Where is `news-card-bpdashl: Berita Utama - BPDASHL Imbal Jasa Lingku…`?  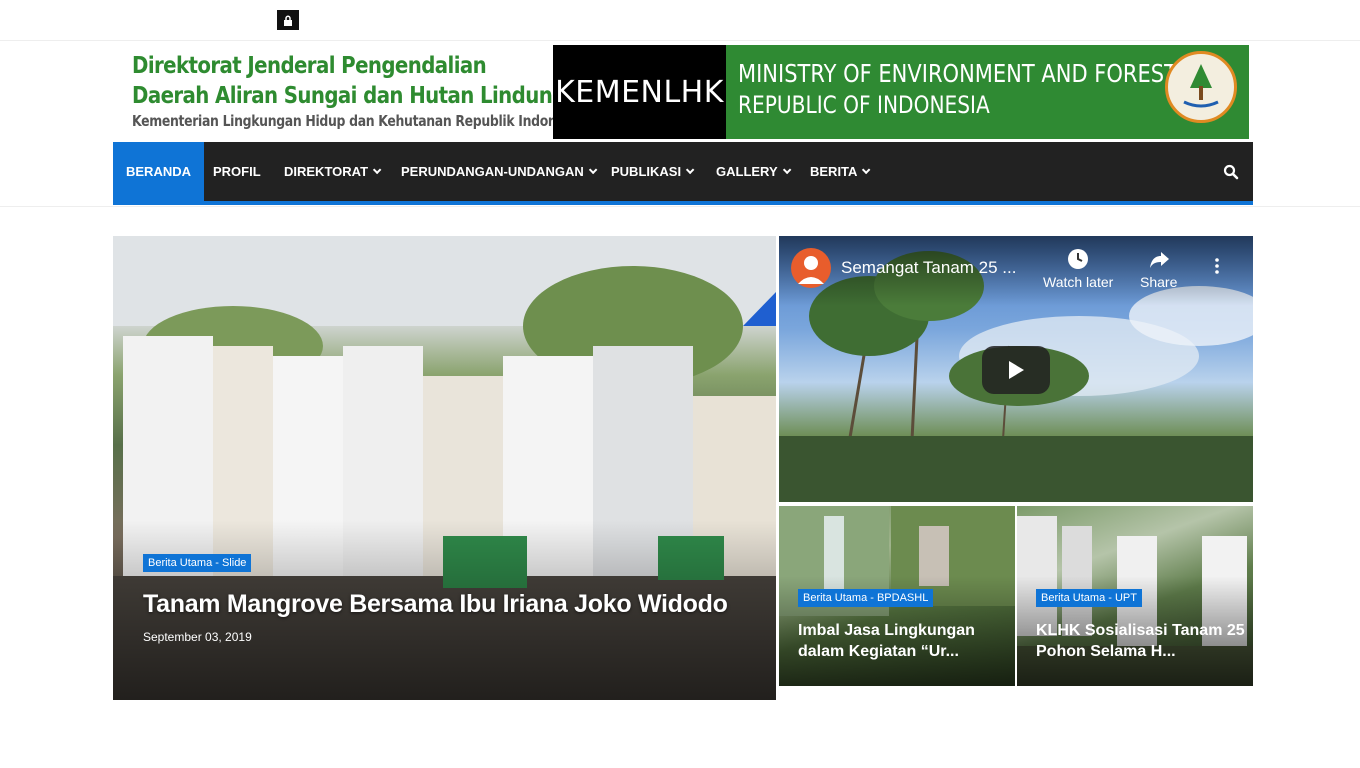 news-card-bpdashl: Berita Utama - BPDASHL Imbal Jasa Lingku… is located at coordinates (897, 596).